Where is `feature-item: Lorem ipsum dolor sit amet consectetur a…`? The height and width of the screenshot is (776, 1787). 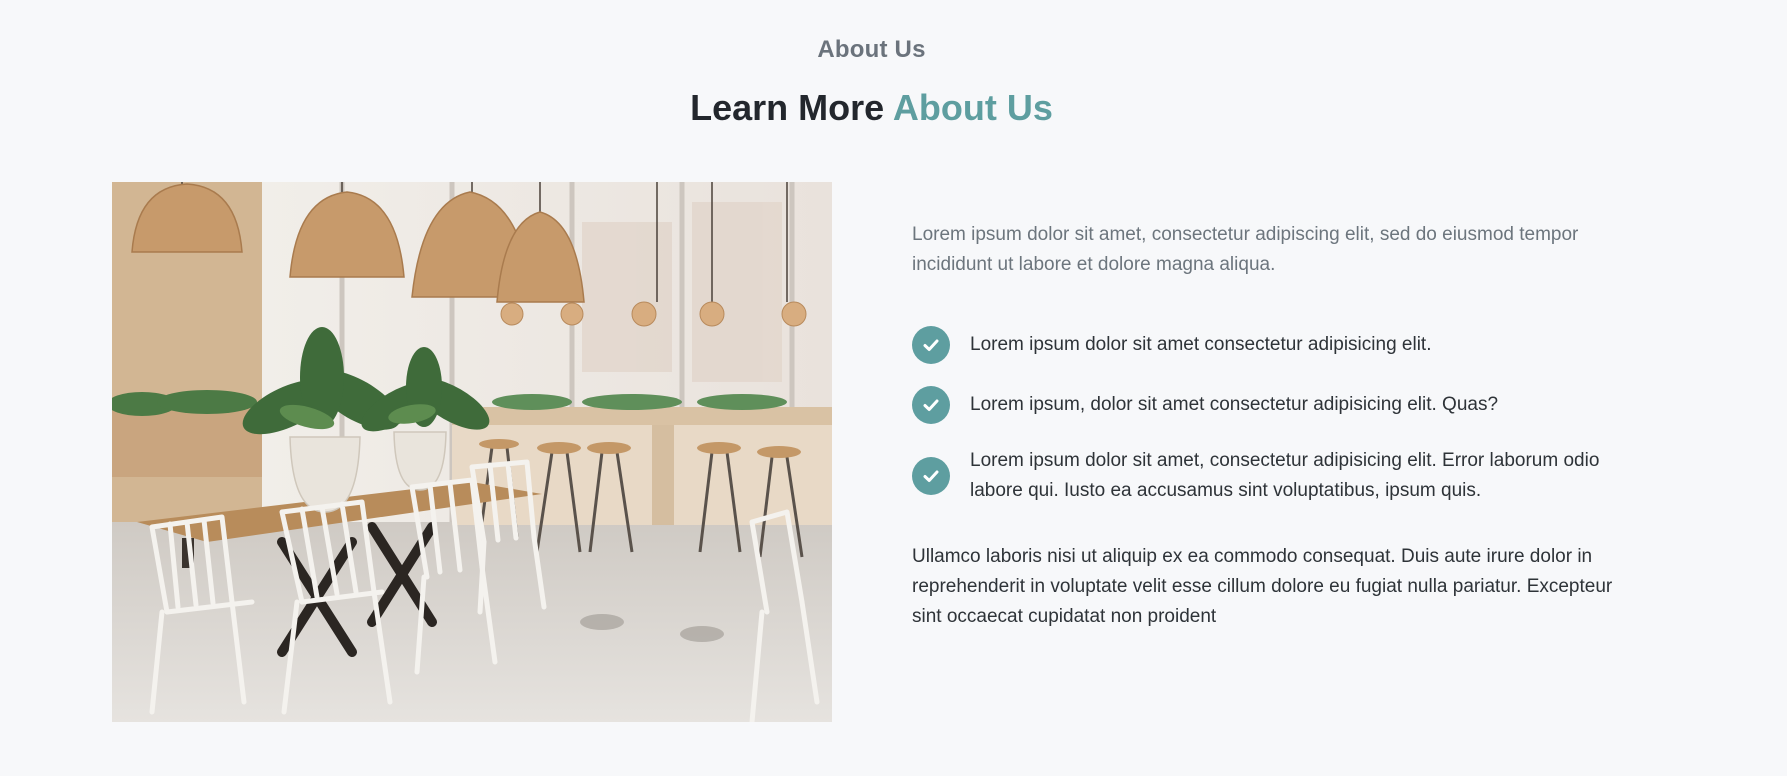 feature-item: Lorem ipsum dolor sit amet consectetur a… is located at coordinates (1277, 345).